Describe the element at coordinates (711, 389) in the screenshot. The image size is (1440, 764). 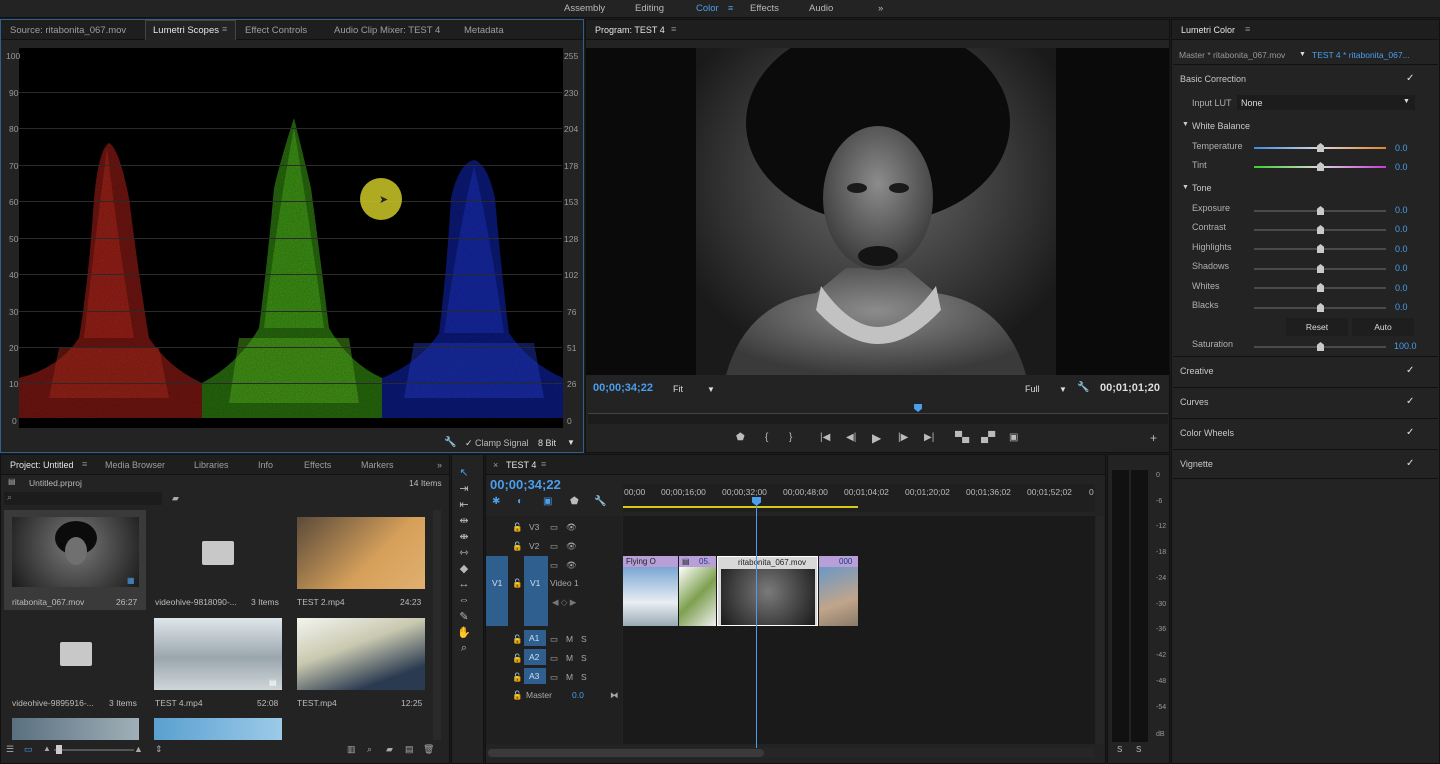
I see `zoom-chevron-icon: ▼` at that location.